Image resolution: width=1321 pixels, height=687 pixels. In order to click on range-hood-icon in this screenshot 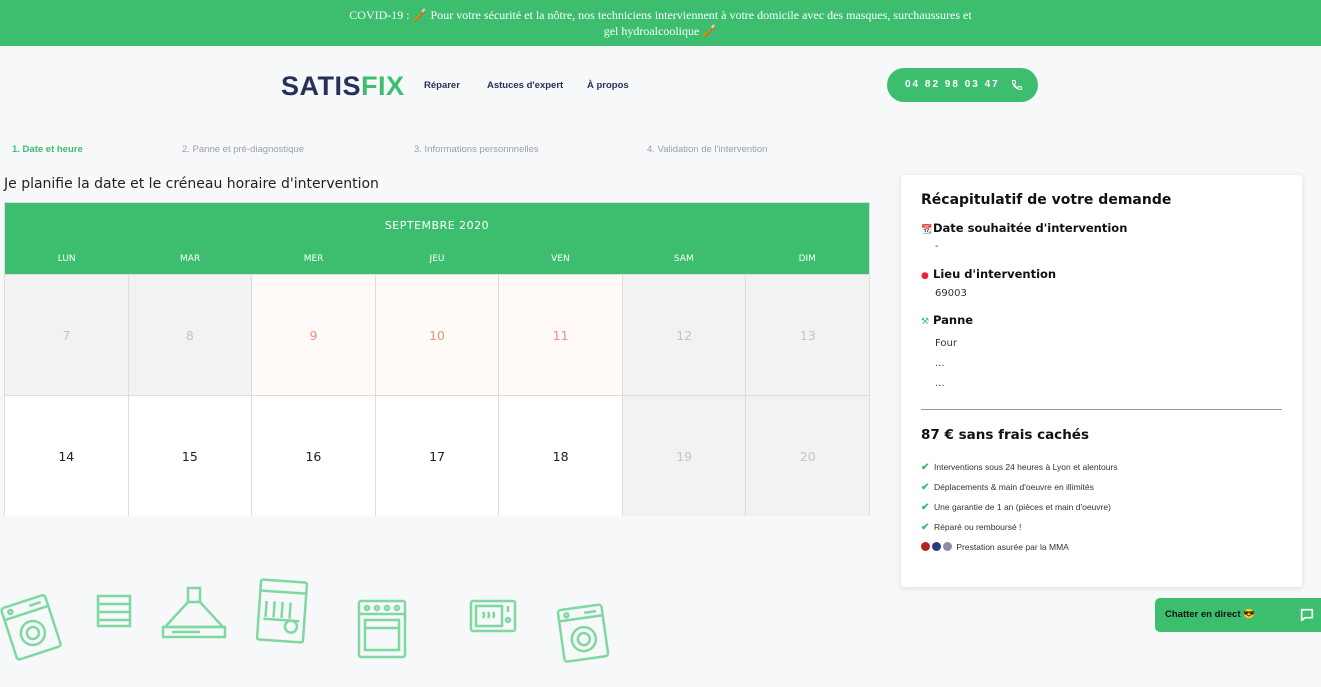, I will do `click(194, 612)`.